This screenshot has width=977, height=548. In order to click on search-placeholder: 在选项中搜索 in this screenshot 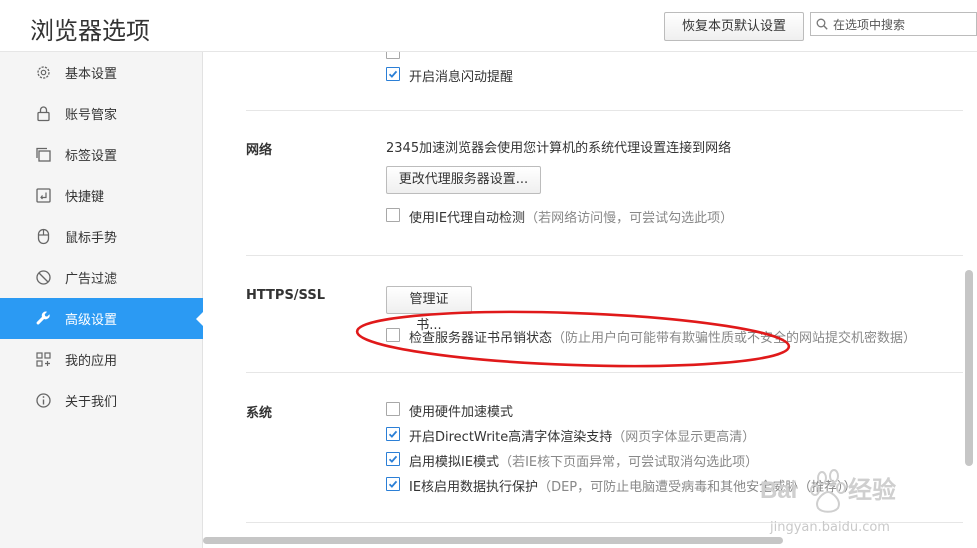, I will do `click(869, 25)`.